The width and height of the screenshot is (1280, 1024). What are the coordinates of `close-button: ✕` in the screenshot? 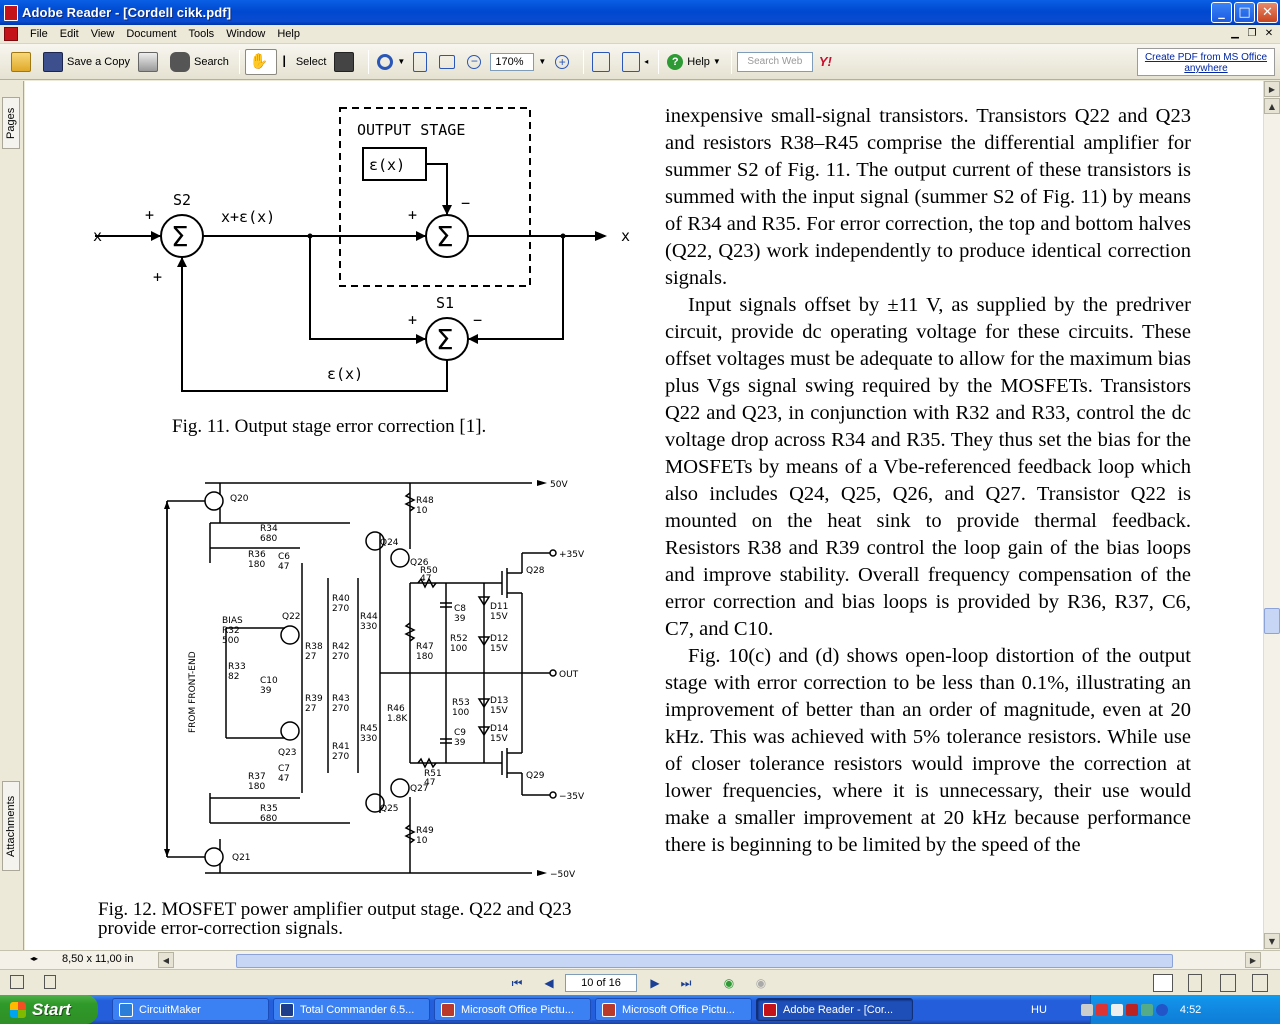 It's located at (1267, 12).